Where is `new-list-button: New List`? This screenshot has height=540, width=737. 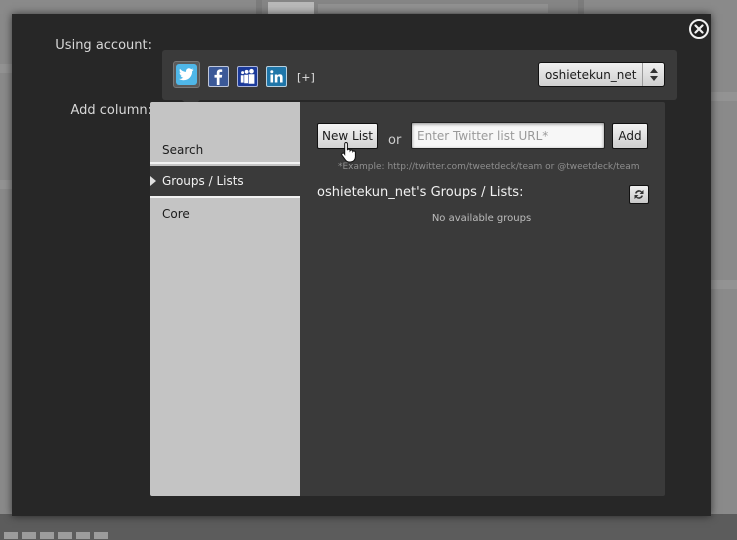 new-list-button: New List is located at coordinates (347, 136).